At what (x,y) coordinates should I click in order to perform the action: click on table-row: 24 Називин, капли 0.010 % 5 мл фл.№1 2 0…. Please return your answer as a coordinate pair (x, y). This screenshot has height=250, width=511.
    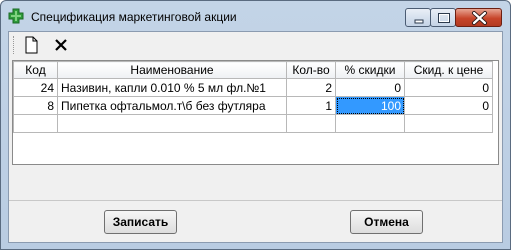
    Looking at the image, I should click on (253, 87).